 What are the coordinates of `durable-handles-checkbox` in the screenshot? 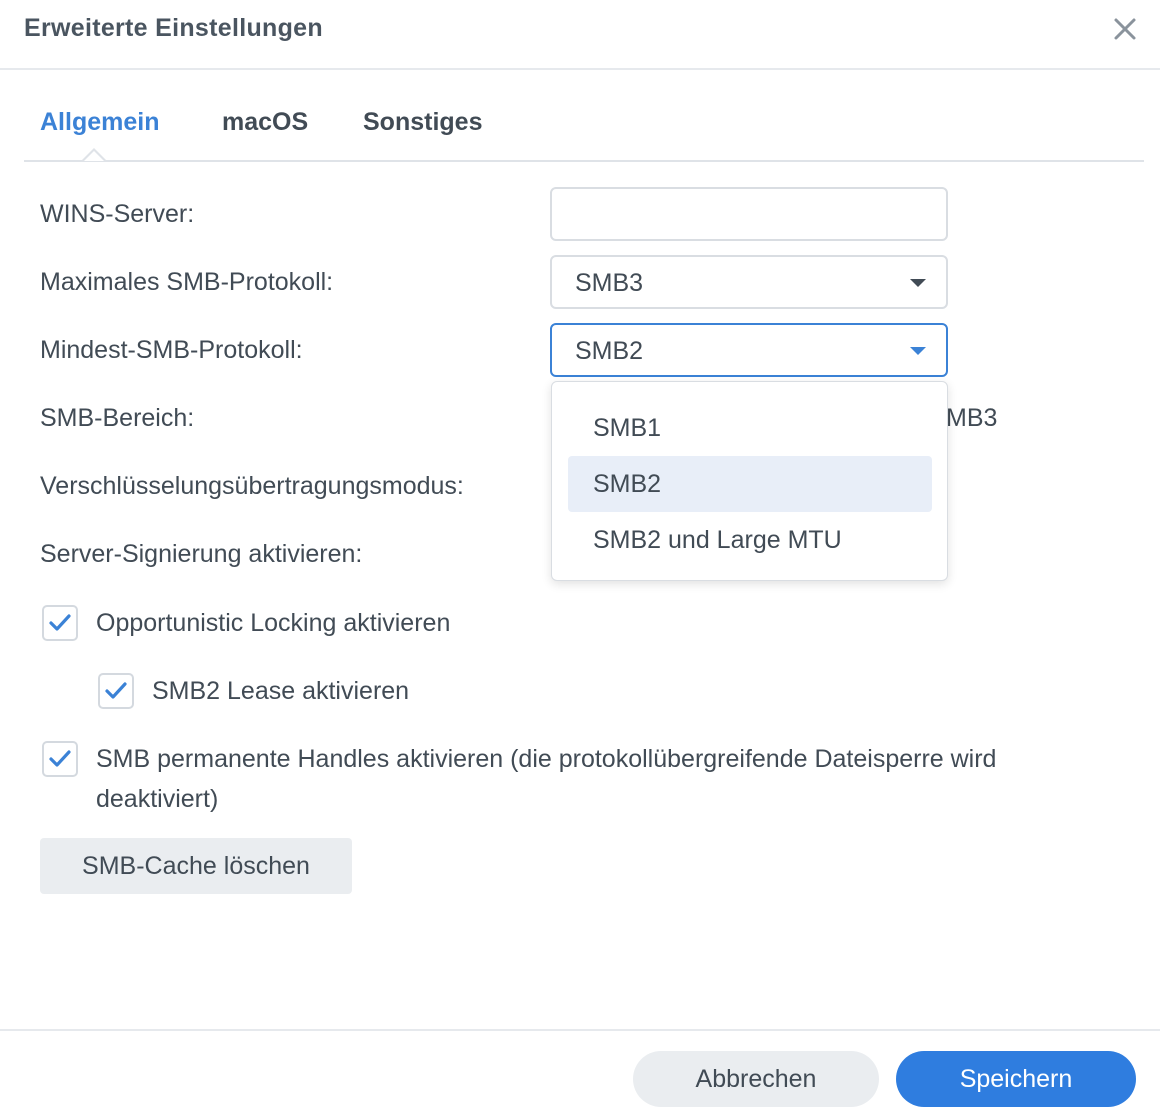 It's located at (60, 759).